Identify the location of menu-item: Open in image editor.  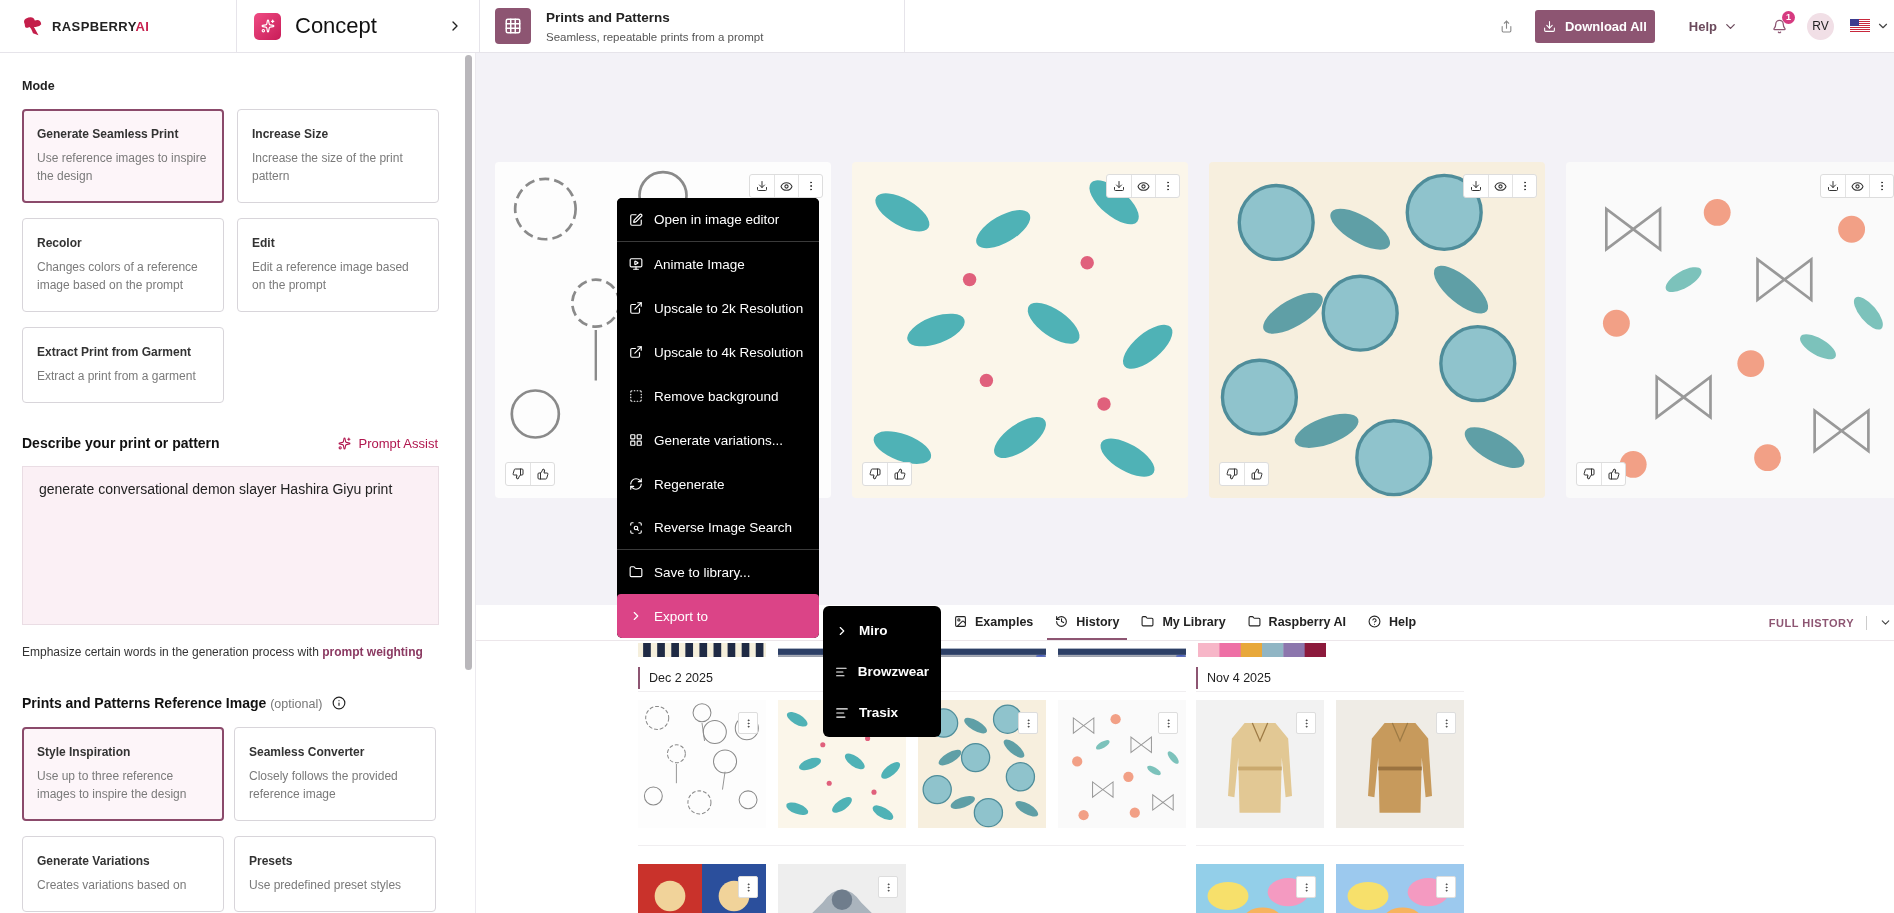
(718, 220).